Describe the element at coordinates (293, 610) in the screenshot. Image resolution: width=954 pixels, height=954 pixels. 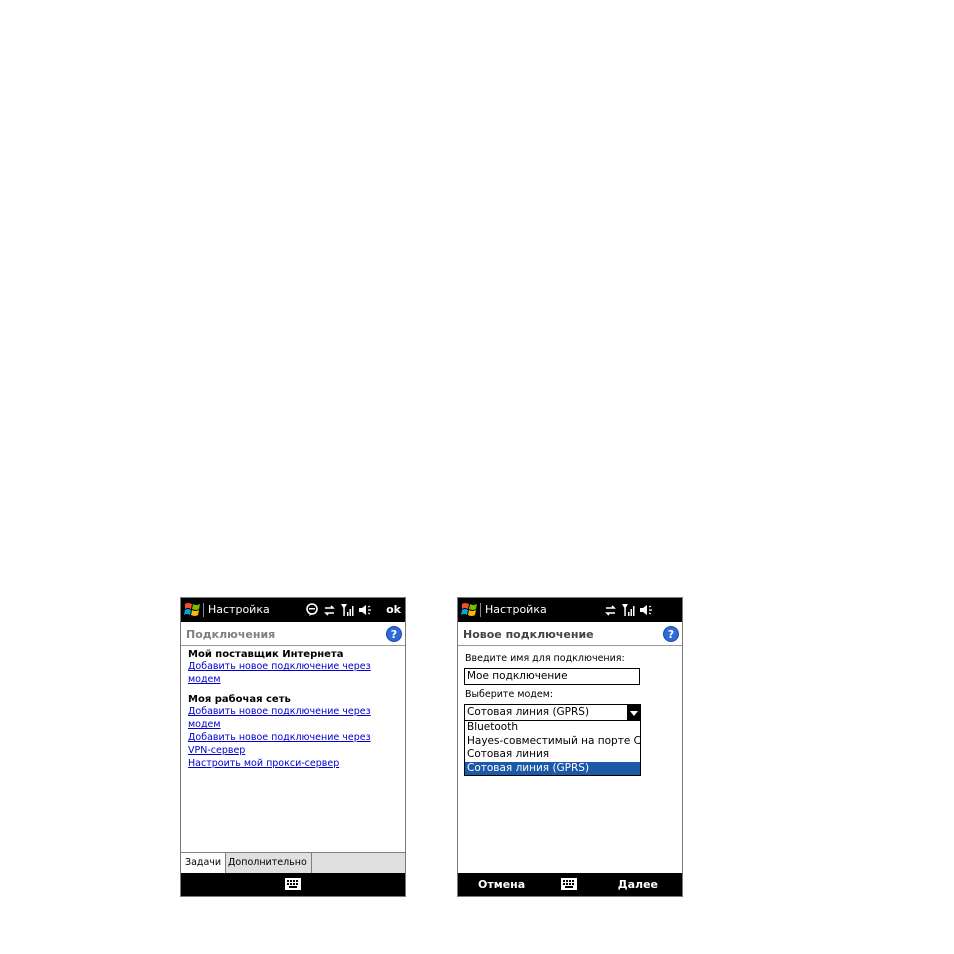
I see `title-bar: Настройка ok` at that location.